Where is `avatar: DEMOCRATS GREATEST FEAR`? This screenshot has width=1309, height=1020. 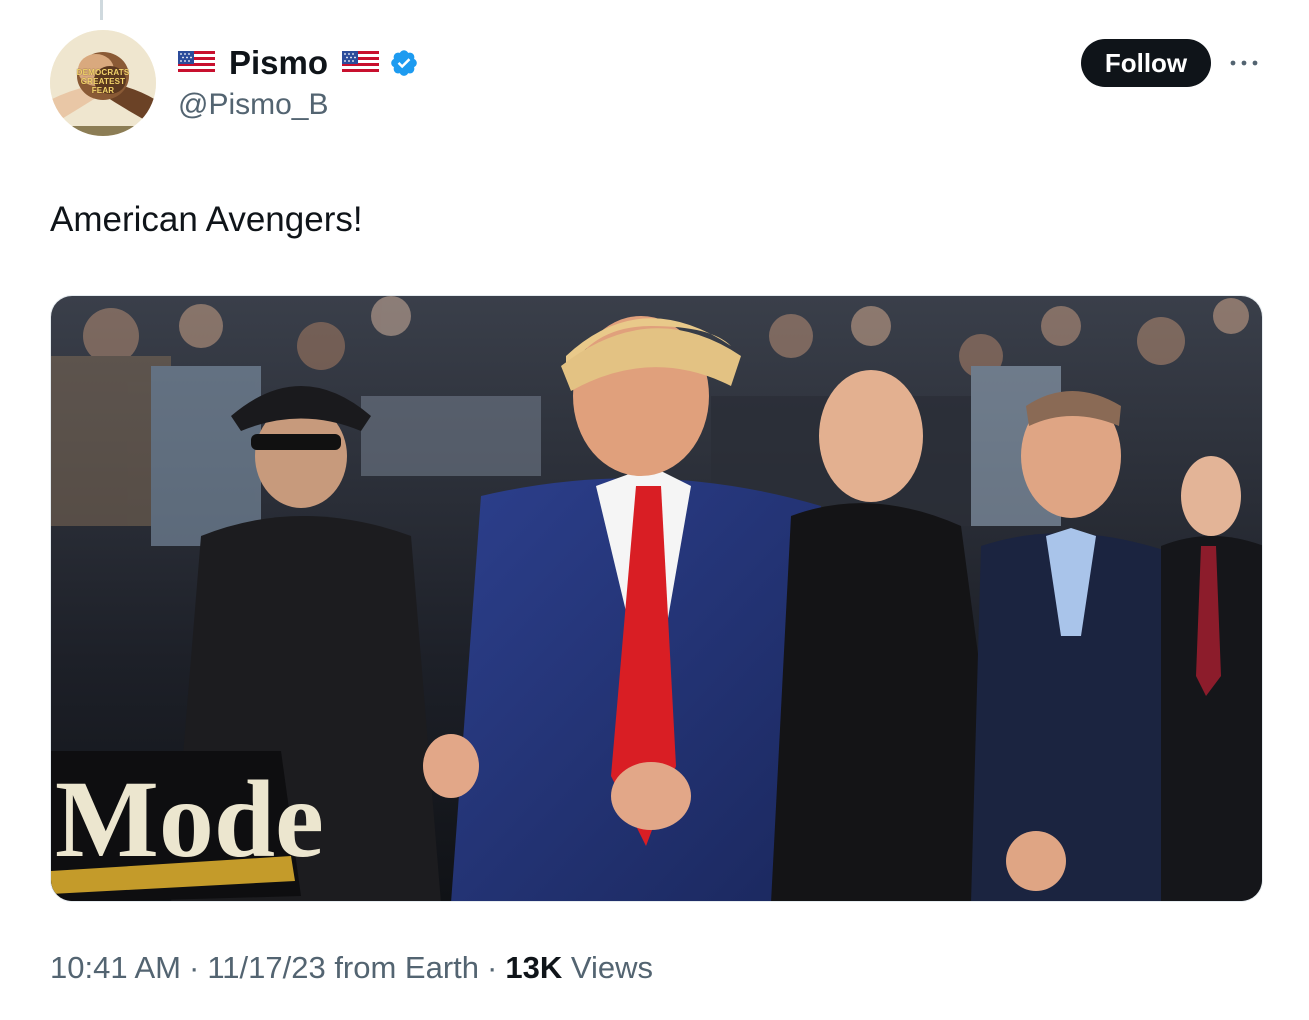
avatar: DEMOCRATS GREATEST FEAR is located at coordinates (103, 83).